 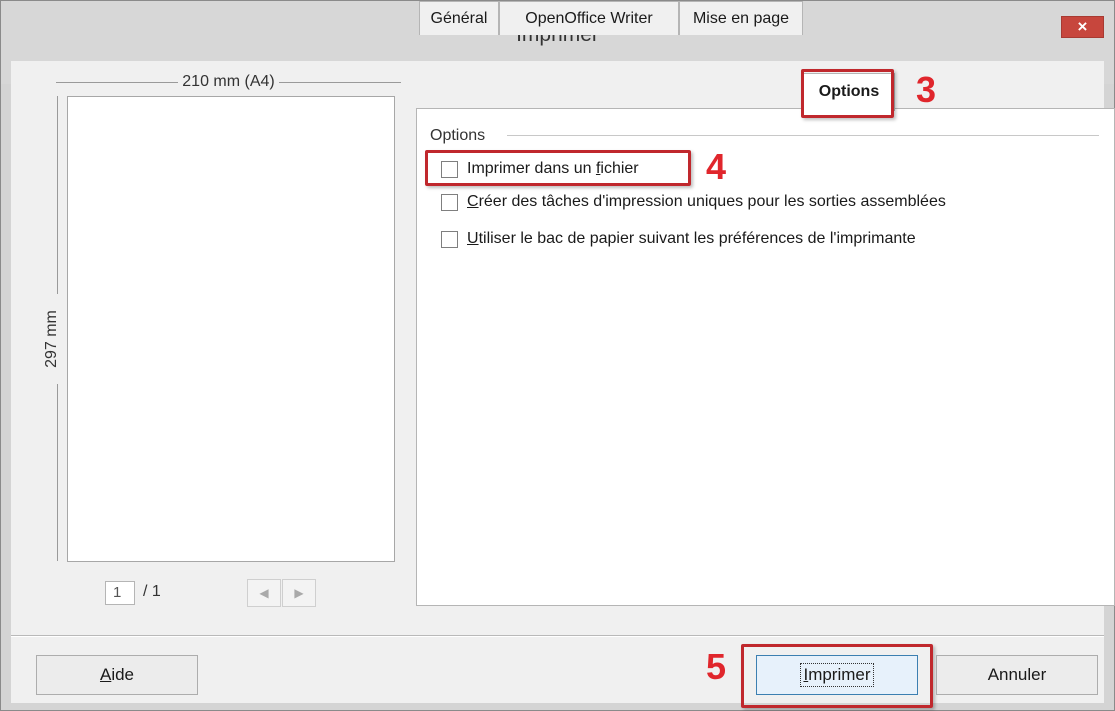 I want to click on cancel-button: Annuler, so click(x=1017, y=675).